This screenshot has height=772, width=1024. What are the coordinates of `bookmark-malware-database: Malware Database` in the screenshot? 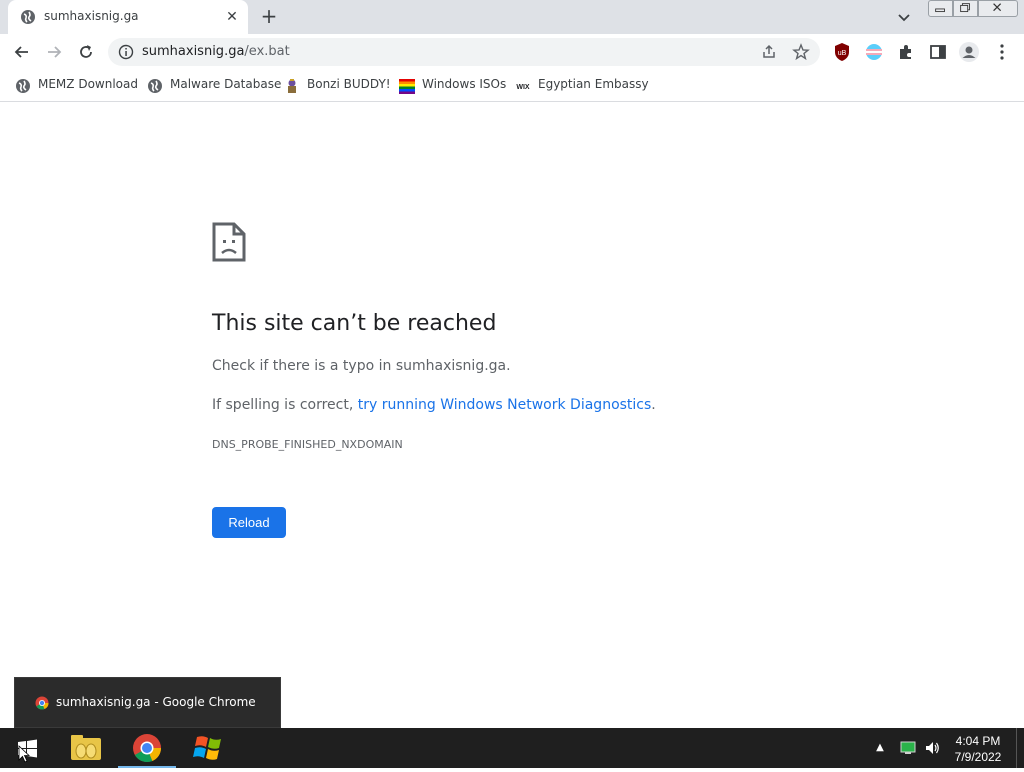 It's located at (214, 86).